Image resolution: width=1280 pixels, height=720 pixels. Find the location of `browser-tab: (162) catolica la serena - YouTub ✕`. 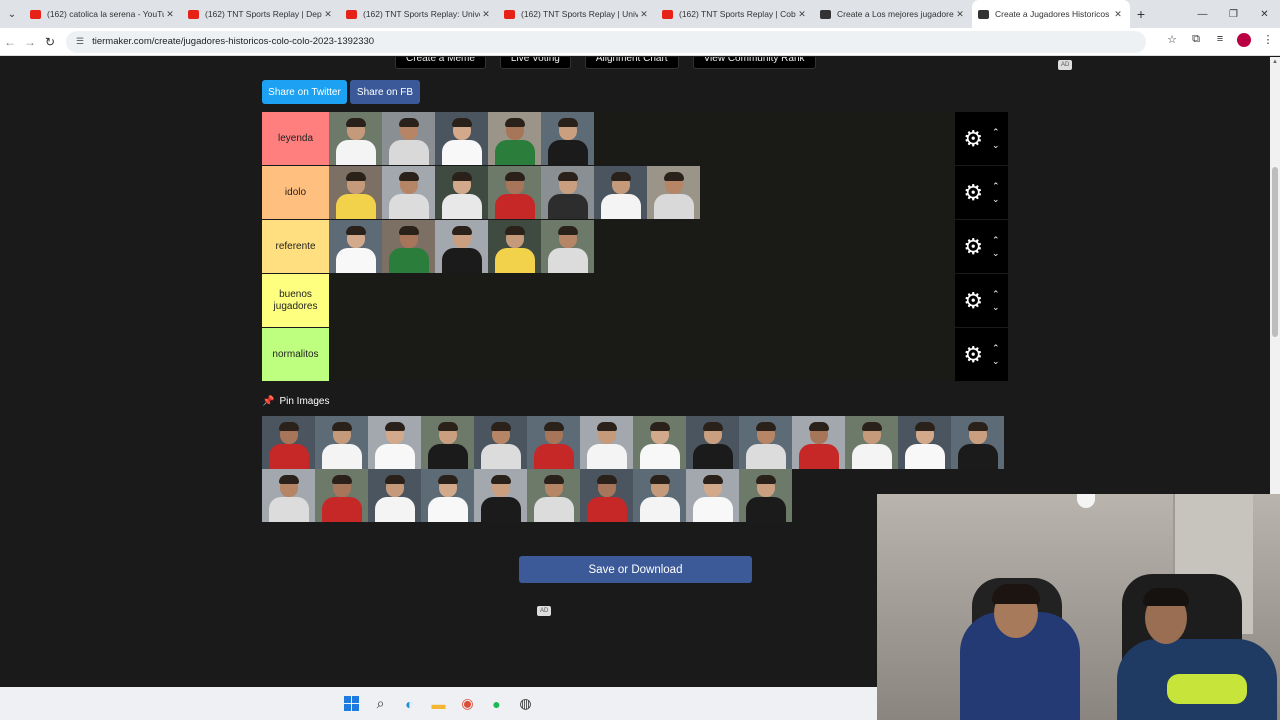

browser-tab: (162) catolica la serena - YouTub ✕ is located at coordinates (103, 14).